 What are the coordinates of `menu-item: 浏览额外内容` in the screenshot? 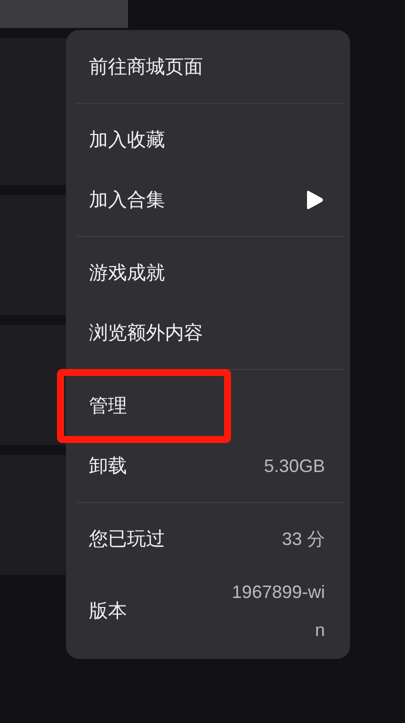 It's located at (208, 333).